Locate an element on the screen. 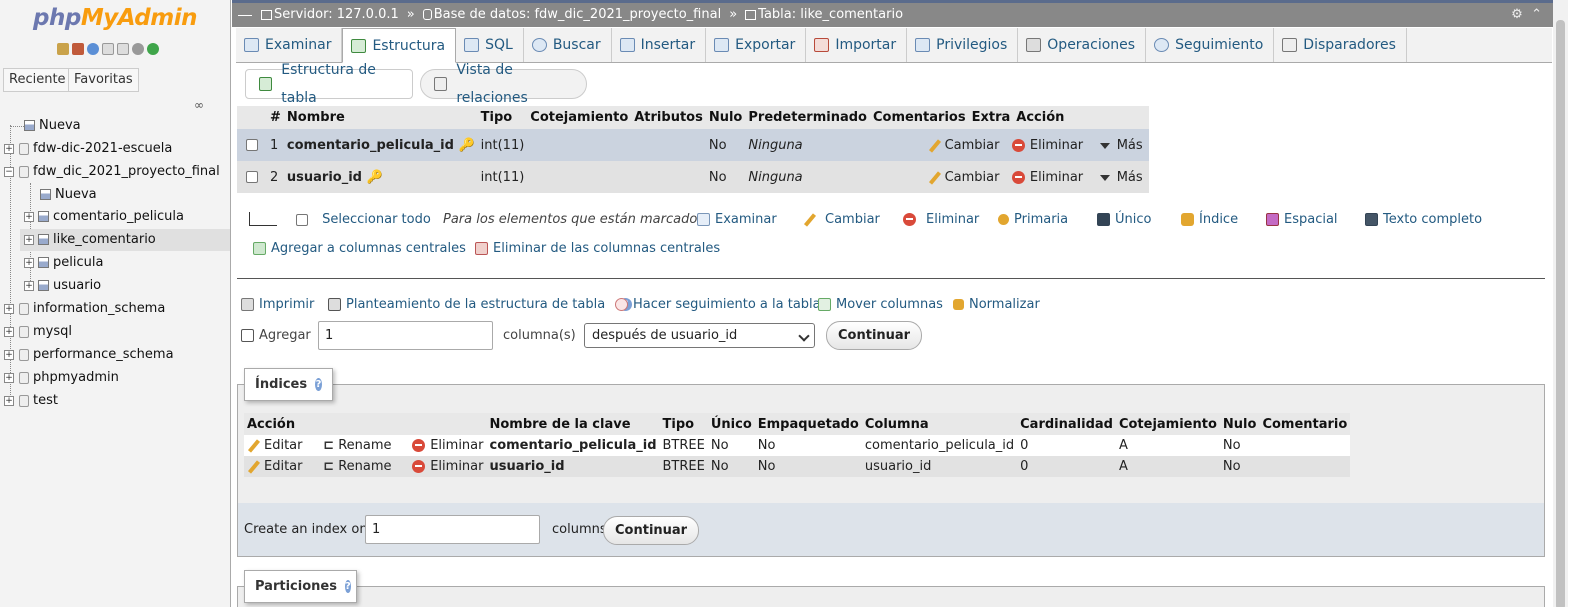  bulk-change-button: Cambiar is located at coordinates (841, 219).